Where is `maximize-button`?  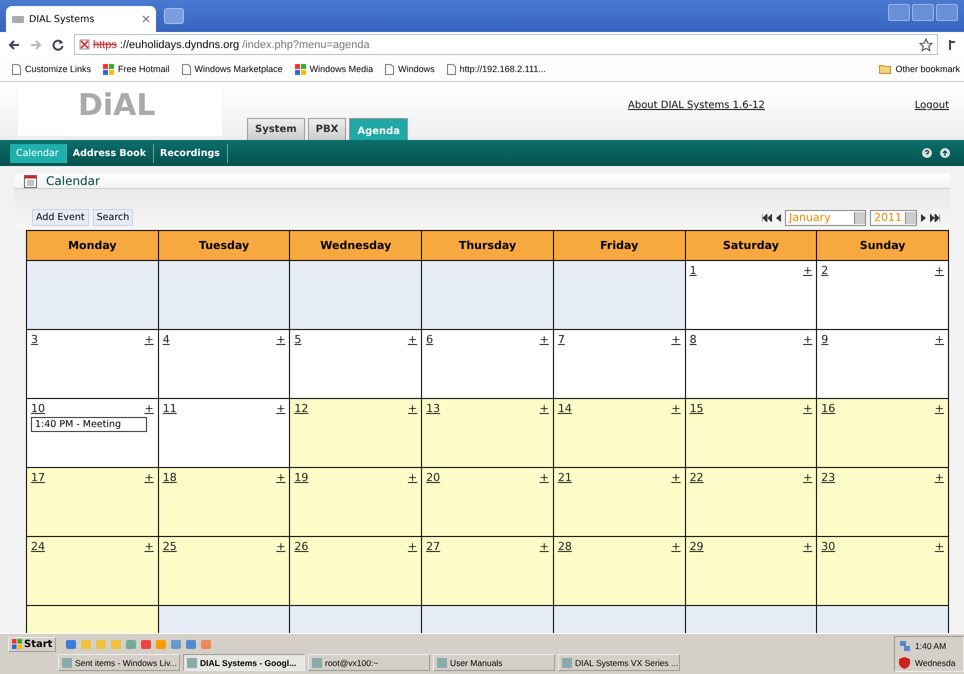 maximize-button is located at coordinates (923, 12).